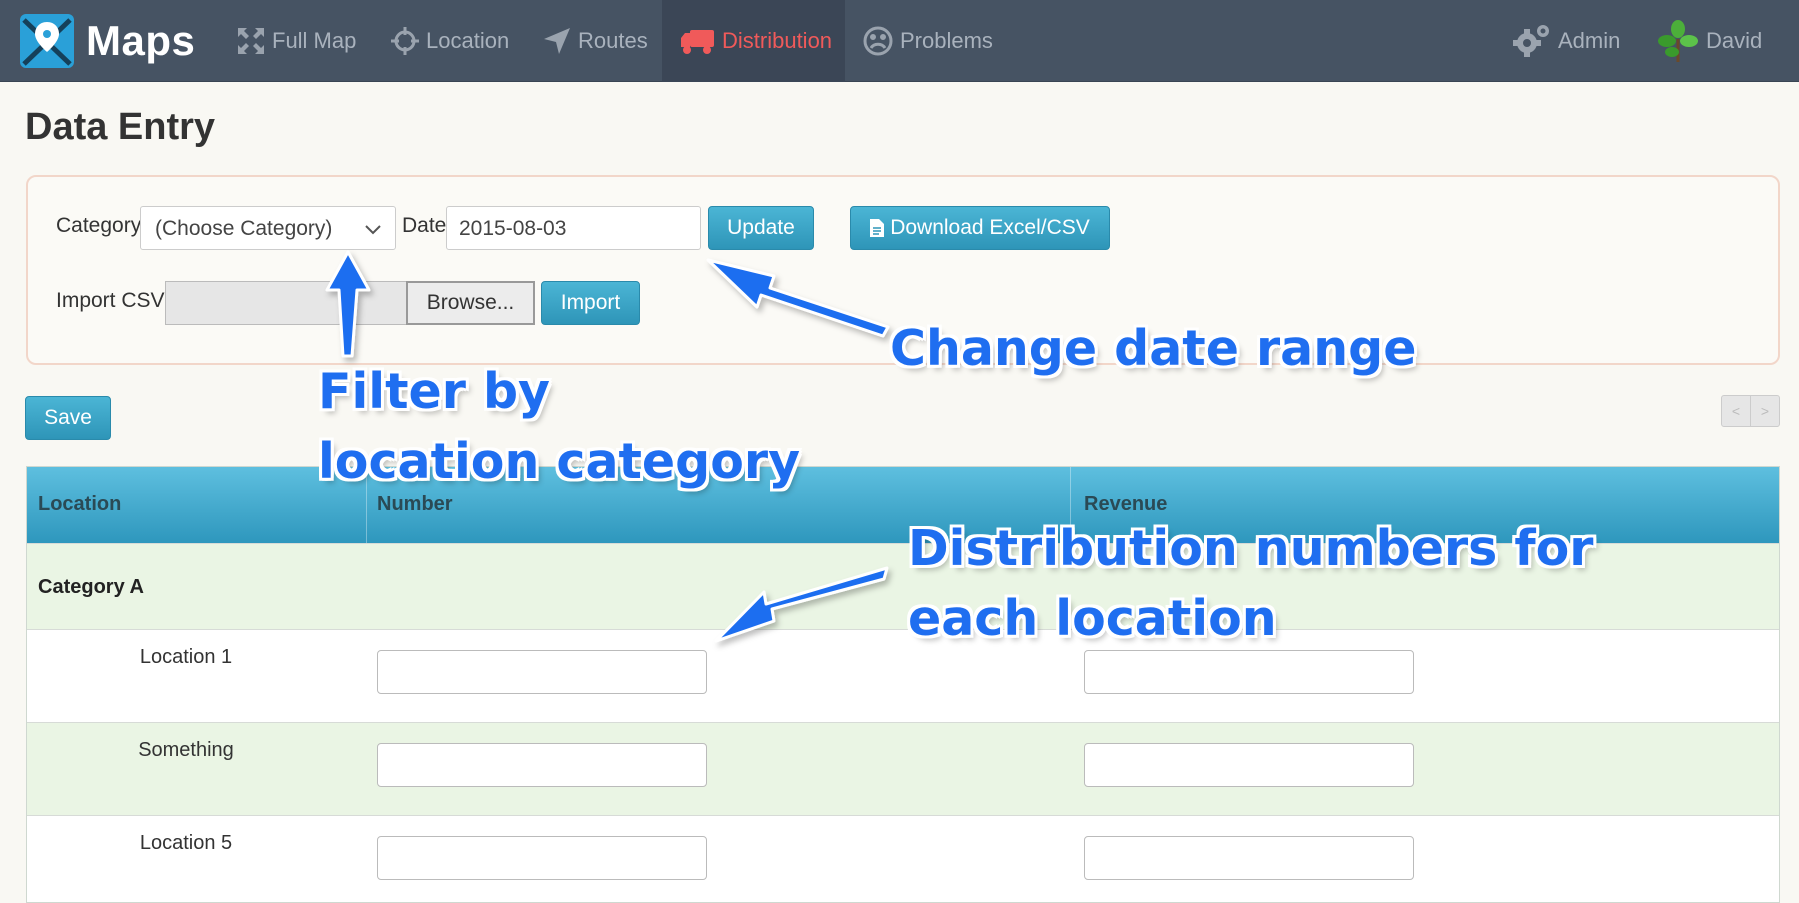 This screenshot has width=1799, height=903. Describe the element at coordinates (801, 604) in the screenshot. I see `arrow-to-number-column` at that location.